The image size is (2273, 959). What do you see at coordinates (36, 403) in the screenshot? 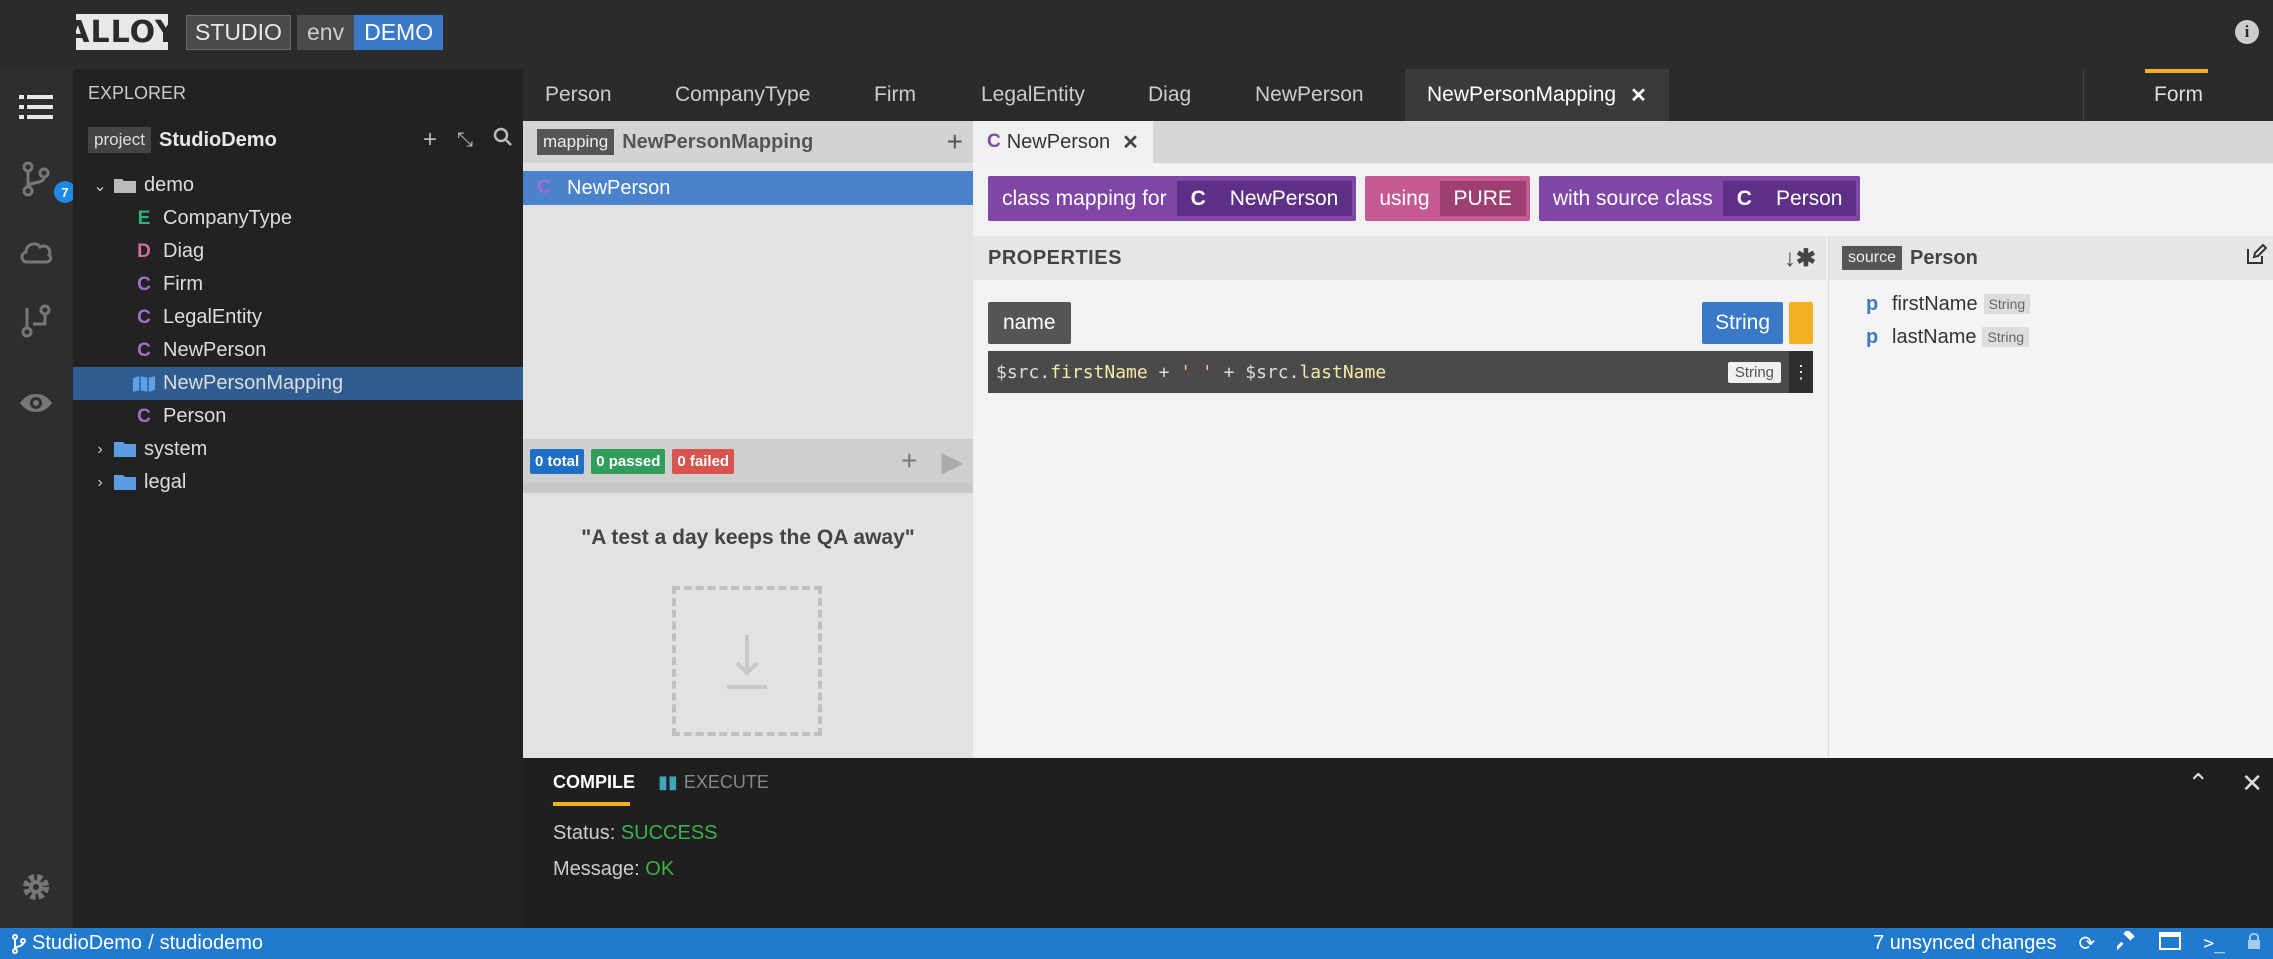
I see `eye-icon` at bounding box center [36, 403].